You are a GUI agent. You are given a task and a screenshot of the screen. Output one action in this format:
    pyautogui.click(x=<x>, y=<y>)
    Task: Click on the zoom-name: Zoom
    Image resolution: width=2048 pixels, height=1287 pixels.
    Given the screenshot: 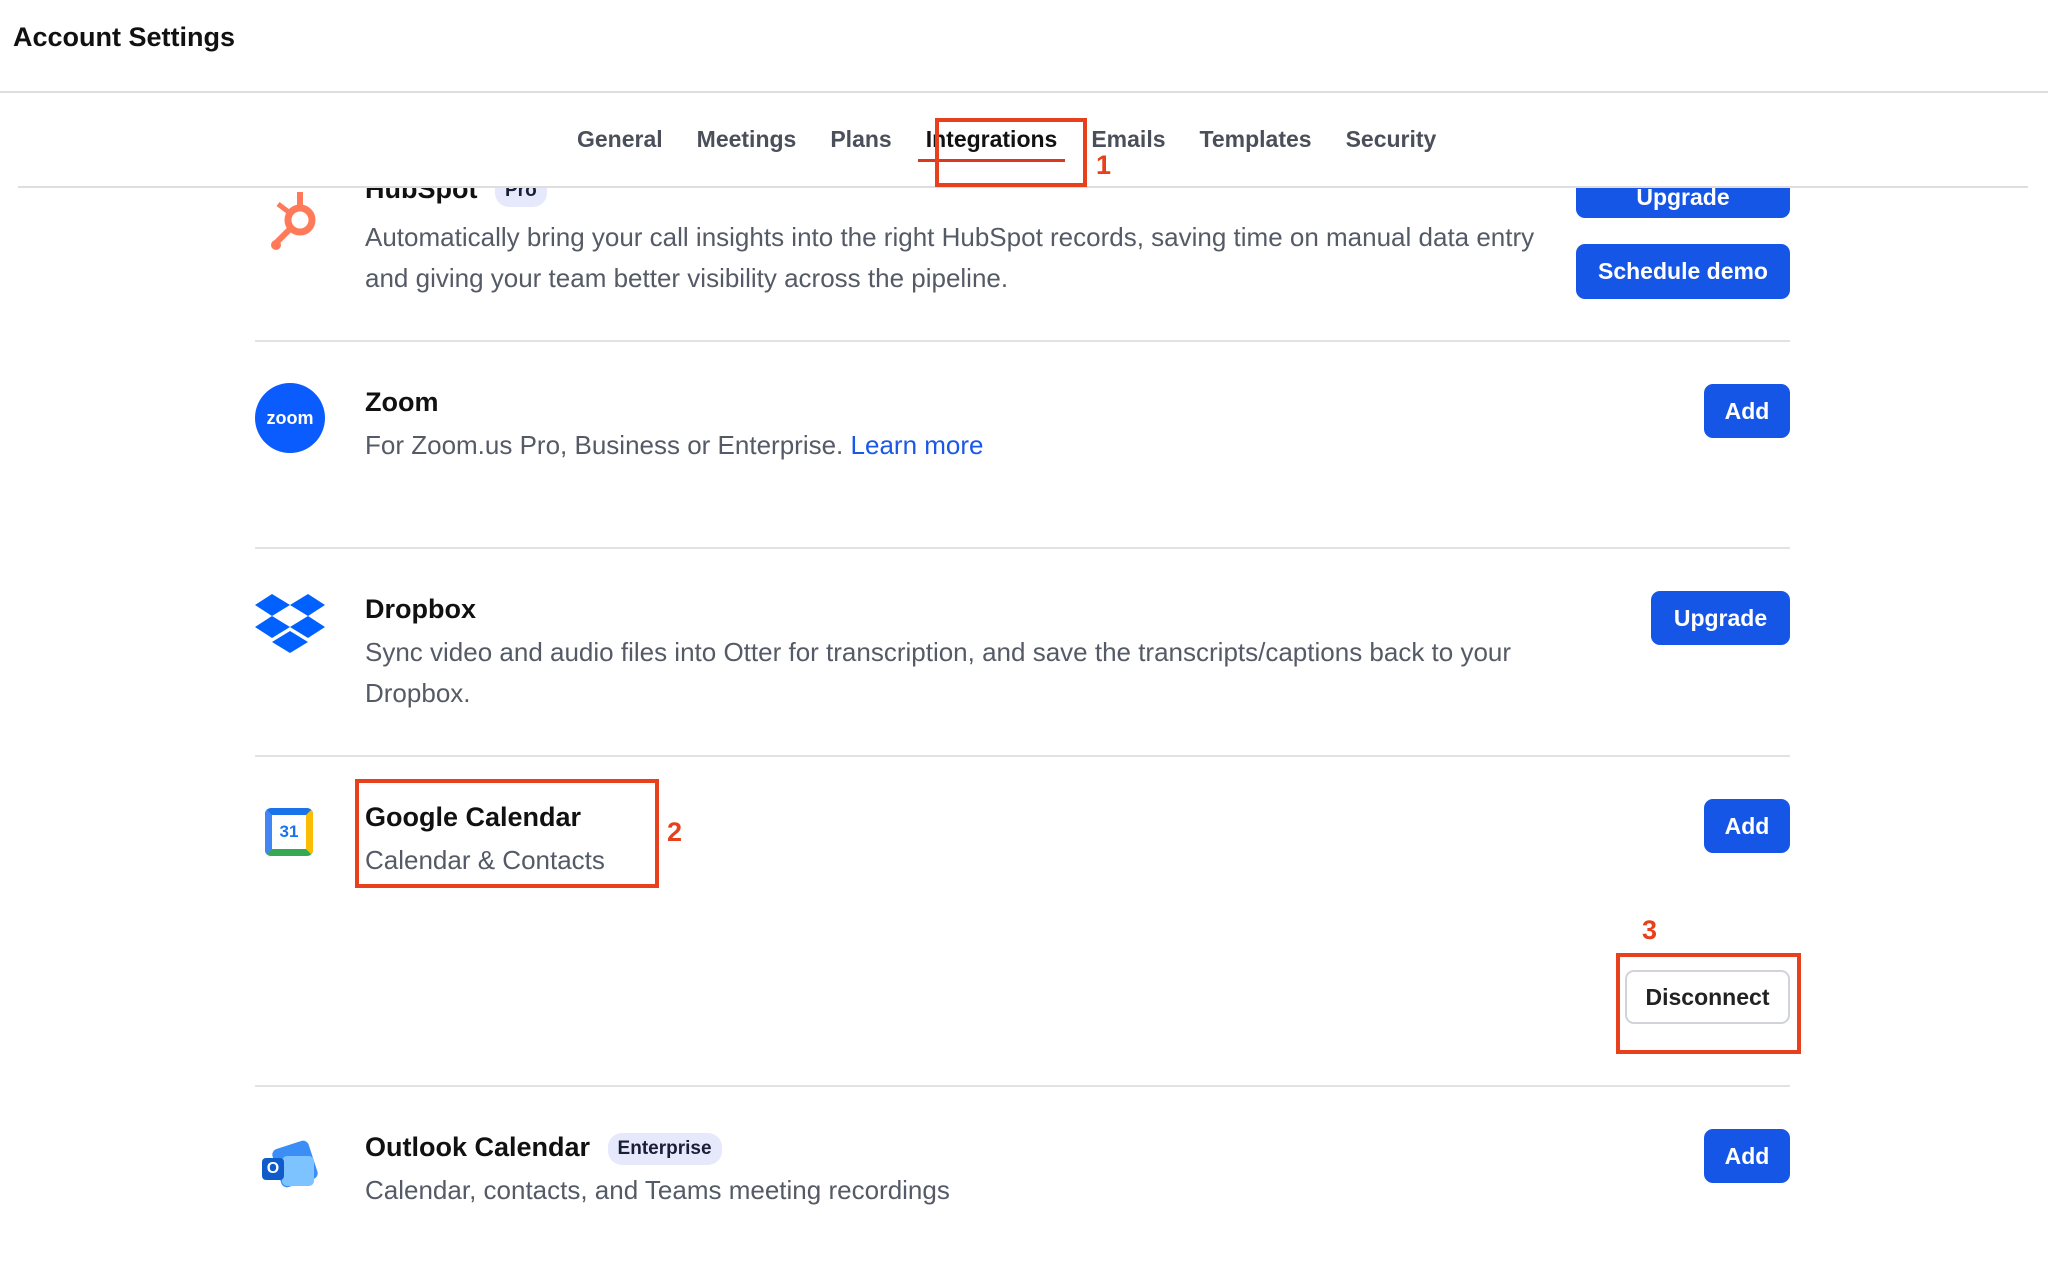 What is the action you would take?
    pyautogui.click(x=402, y=402)
    